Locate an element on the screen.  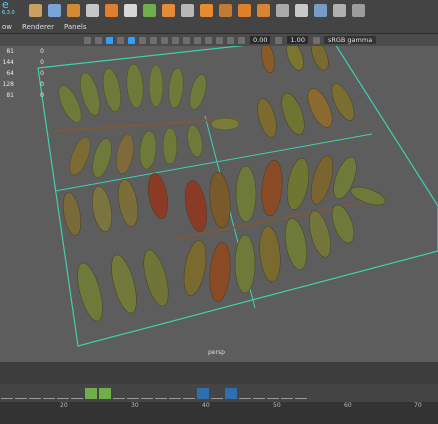
xray-joint-icon is located at coordinates (219, 40).